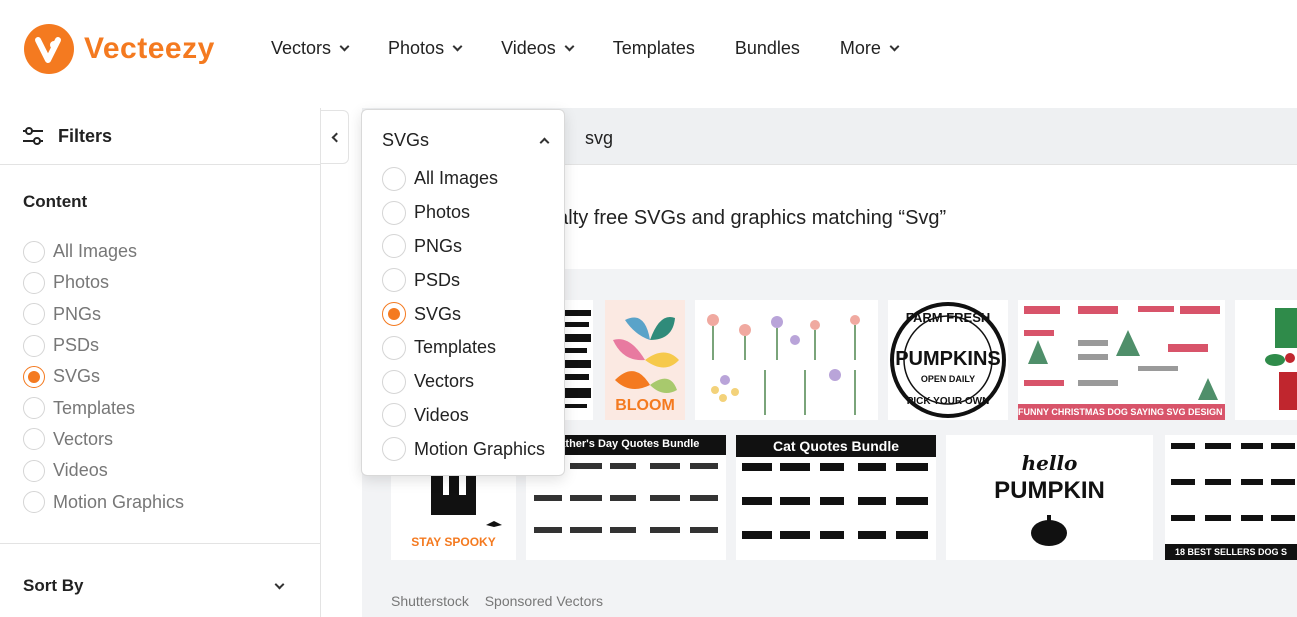 The height and width of the screenshot is (617, 1297). Describe the element at coordinates (1233, 482) in the screenshot. I see `dog-quotes-art` at that location.